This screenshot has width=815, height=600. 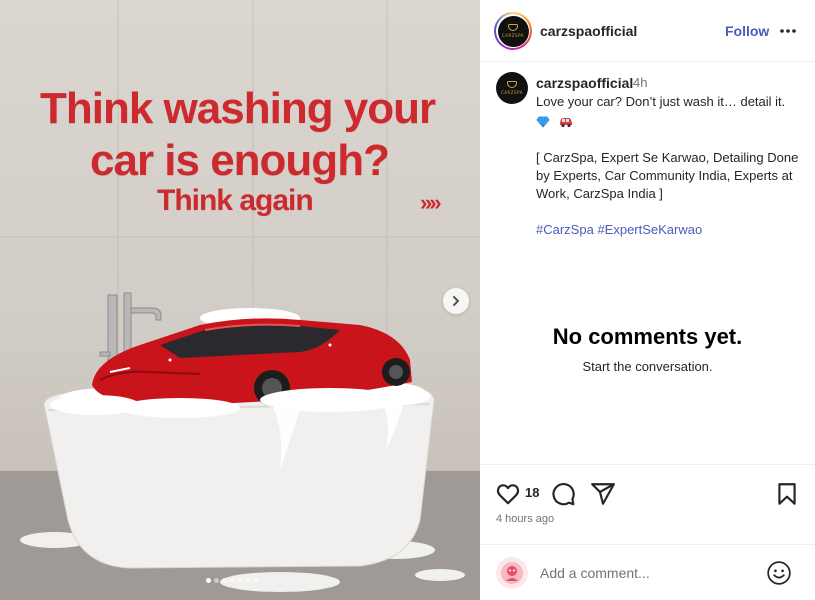 What do you see at coordinates (239, 478) in the screenshot?
I see `bathtub` at bounding box center [239, 478].